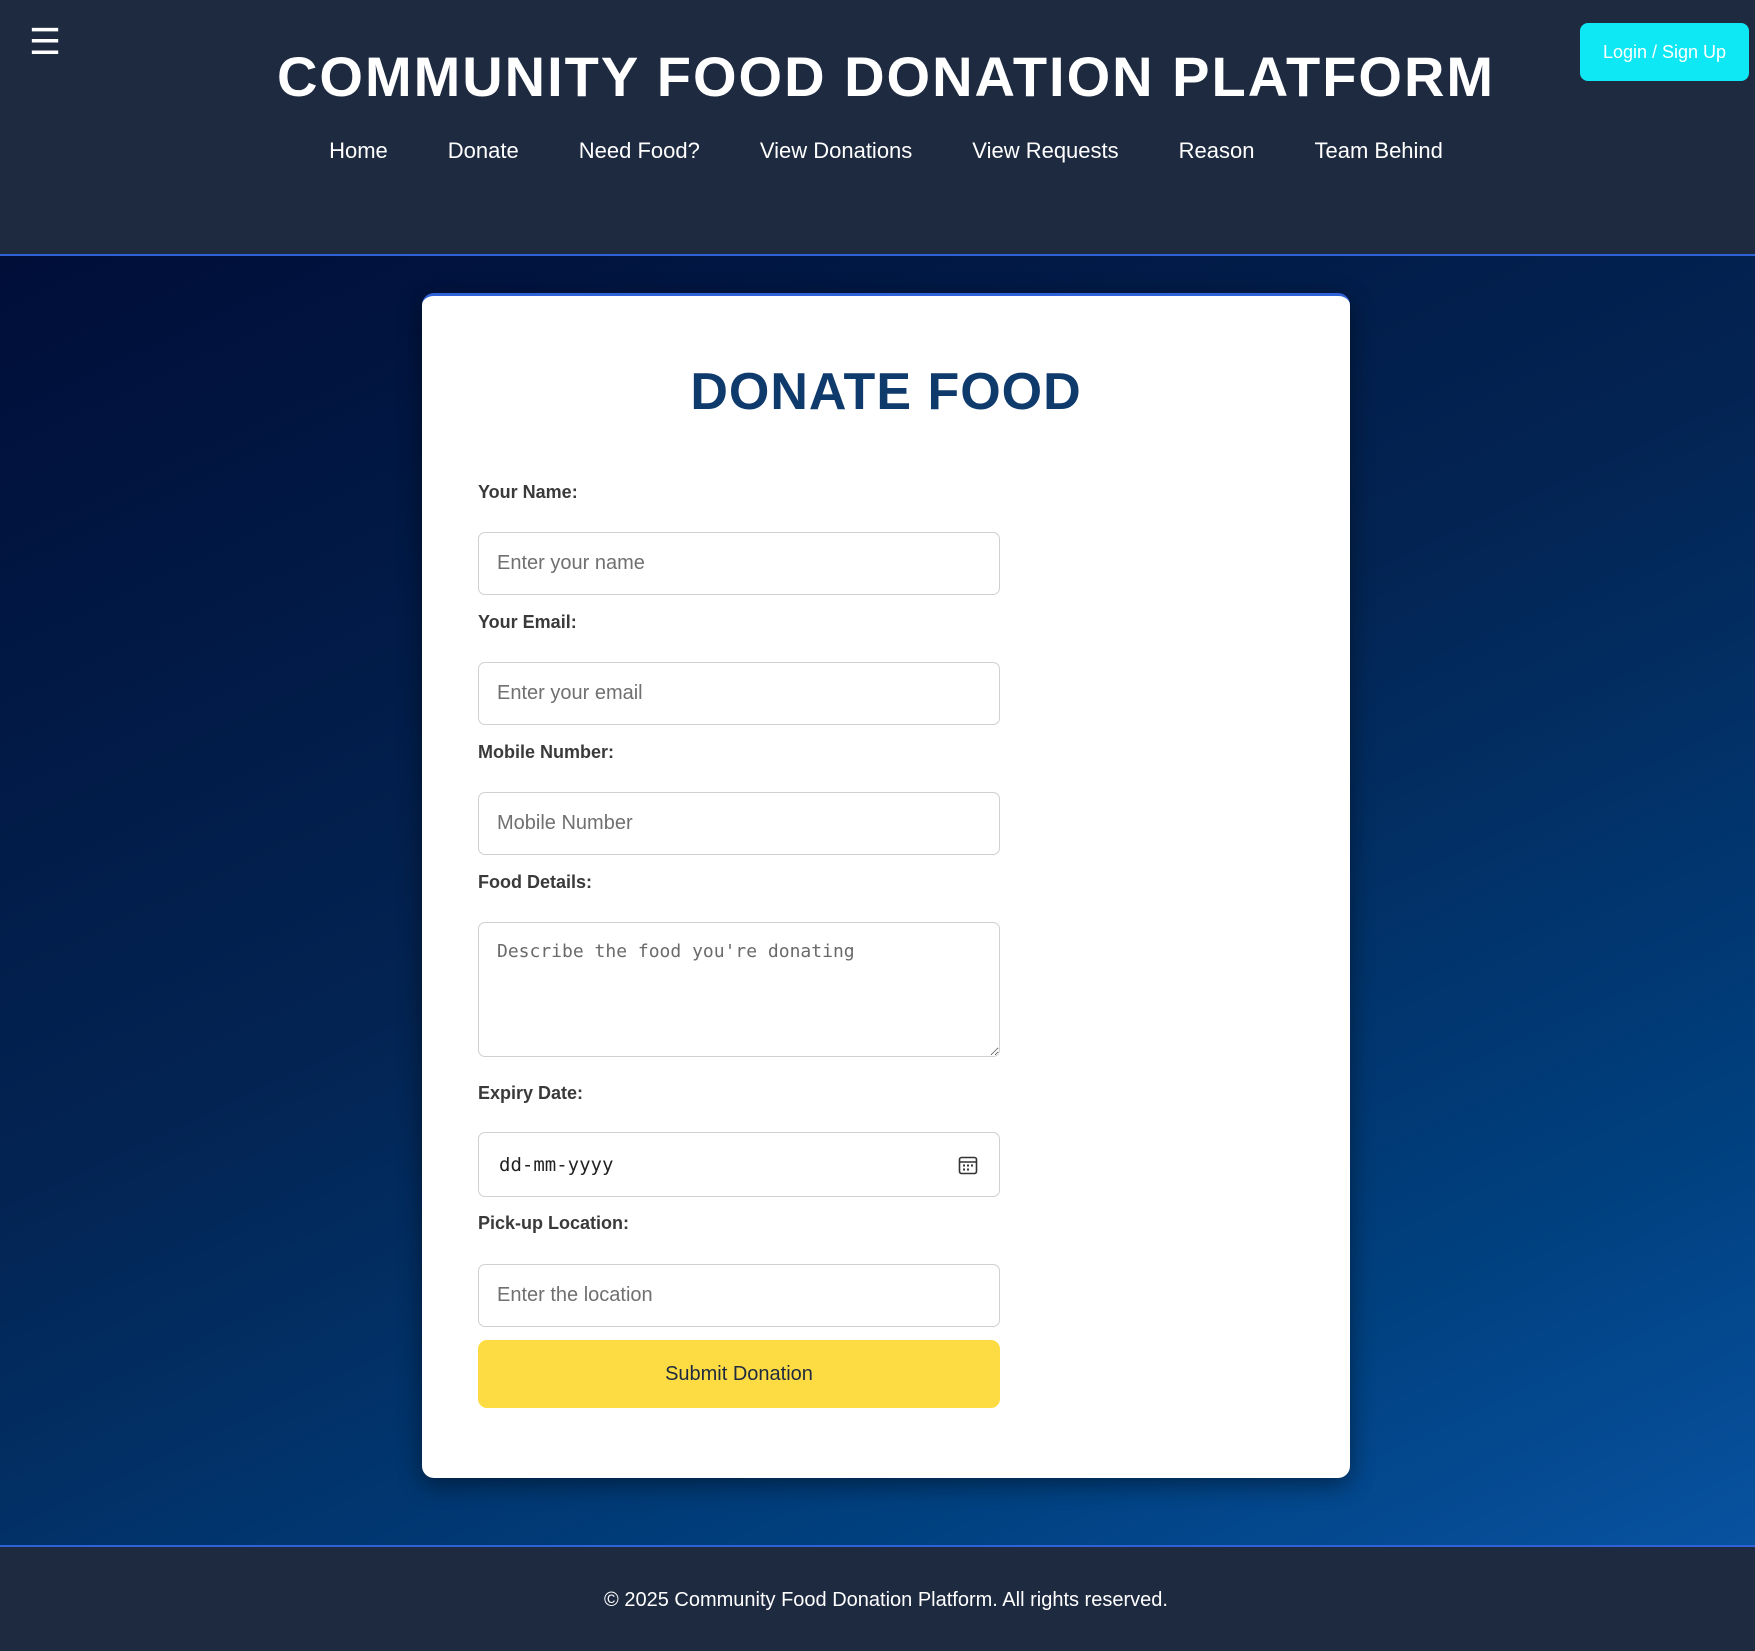 The width and height of the screenshot is (1755, 1651). I want to click on nav-link-need-food: Need Food?, so click(639, 151).